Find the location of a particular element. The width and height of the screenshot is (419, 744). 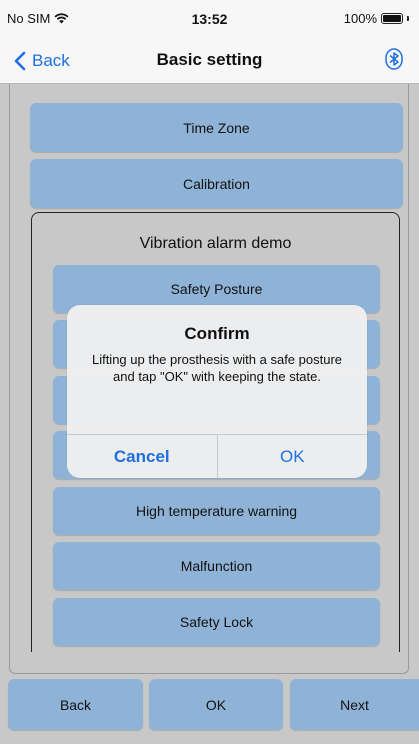

time-zone-button: Time Zone is located at coordinates (216, 127).